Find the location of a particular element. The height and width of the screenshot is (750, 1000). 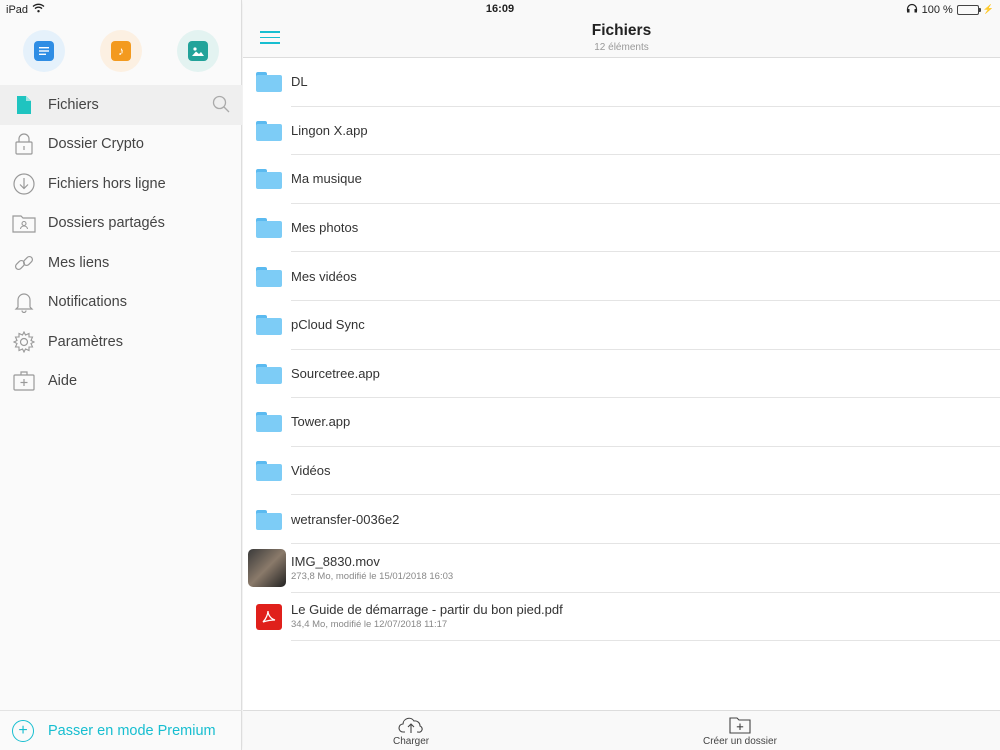

sidebar-item-dossiers-partages: Dossiers partagés is located at coordinates (121, 224).